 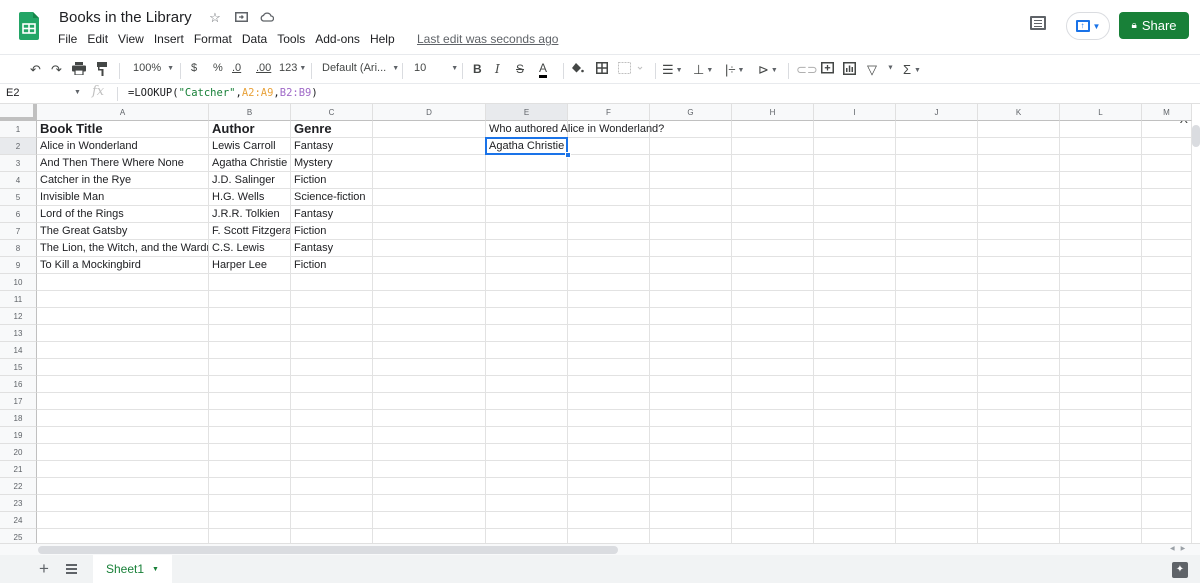 What do you see at coordinates (122, 265) in the screenshot?
I see `cell-a9: To Kill a Mockingbird` at bounding box center [122, 265].